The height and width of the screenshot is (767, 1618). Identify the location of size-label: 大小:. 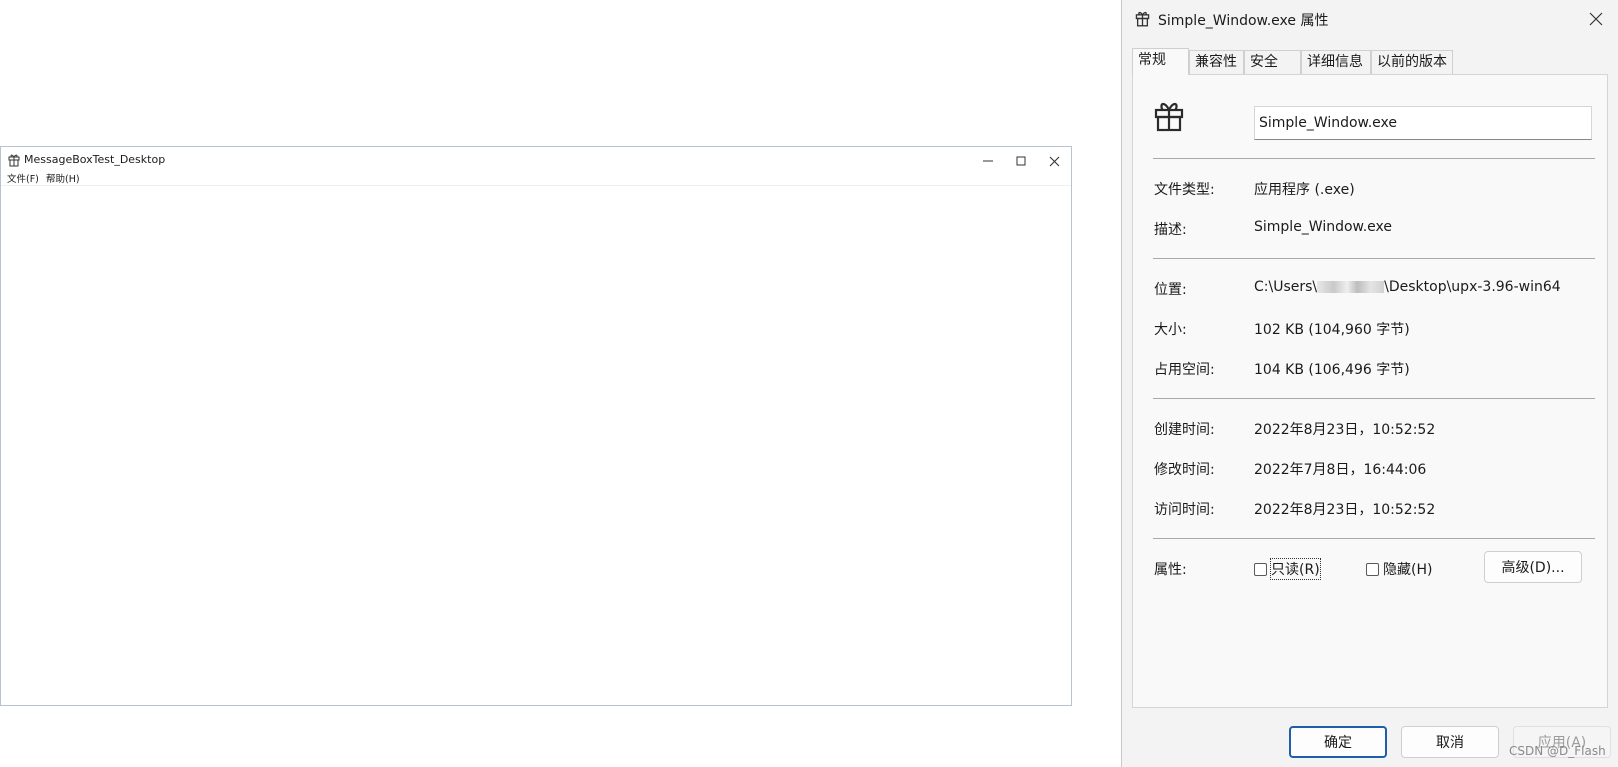
(1170, 330).